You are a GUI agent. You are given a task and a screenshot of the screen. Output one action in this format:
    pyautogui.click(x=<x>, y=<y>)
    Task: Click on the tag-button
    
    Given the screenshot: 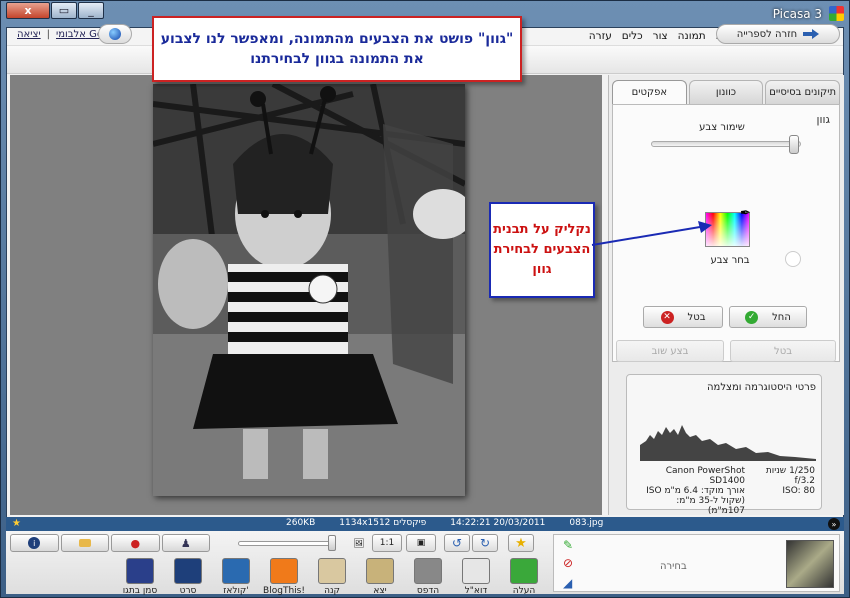 What is the action you would take?
    pyautogui.click(x=84, y=543)
    